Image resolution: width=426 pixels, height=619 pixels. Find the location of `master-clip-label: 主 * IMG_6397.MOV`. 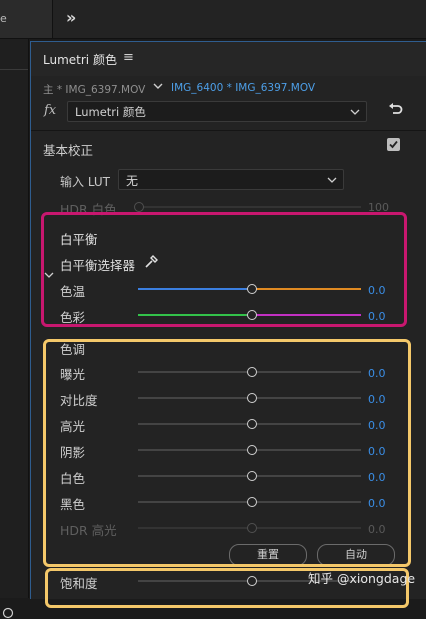

master-clip-label: 主 * IMG_6397.MOV is located at coordinates (94, 89).